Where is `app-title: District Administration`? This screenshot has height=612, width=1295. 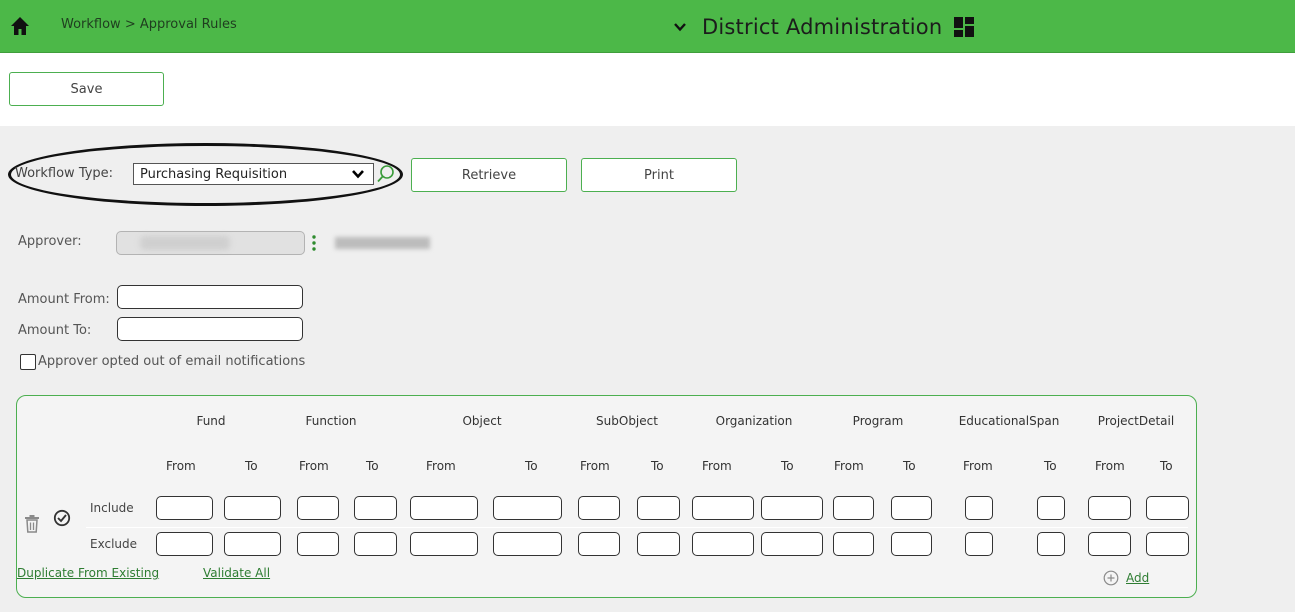 app-title: District Administration is located at coordinates (822, 27).